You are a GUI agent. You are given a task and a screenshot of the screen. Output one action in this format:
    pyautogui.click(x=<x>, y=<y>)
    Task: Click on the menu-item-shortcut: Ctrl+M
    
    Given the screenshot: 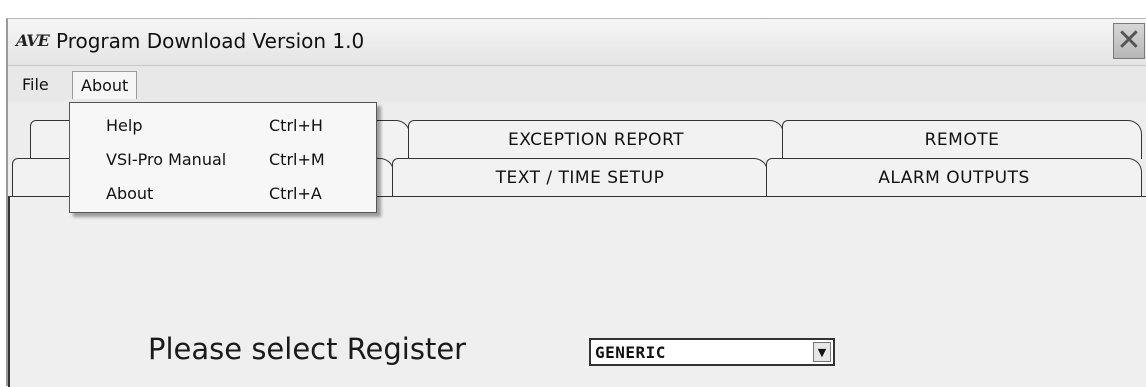 What is the action you would take?
    pyautogui.click(x=297, y=159)
    